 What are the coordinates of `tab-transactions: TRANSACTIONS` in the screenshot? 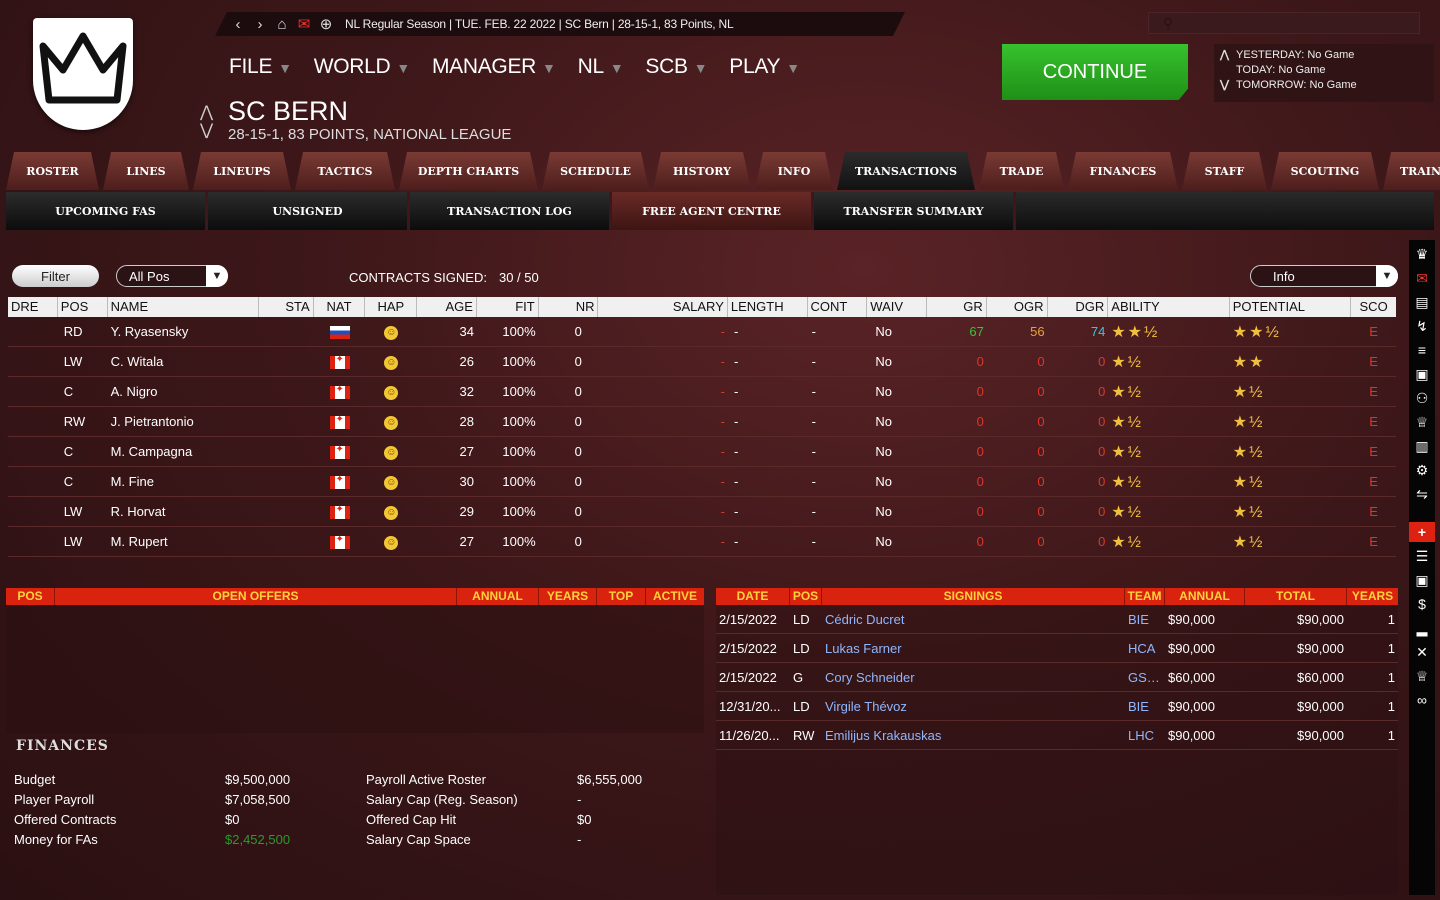 It's located at (906, 171).